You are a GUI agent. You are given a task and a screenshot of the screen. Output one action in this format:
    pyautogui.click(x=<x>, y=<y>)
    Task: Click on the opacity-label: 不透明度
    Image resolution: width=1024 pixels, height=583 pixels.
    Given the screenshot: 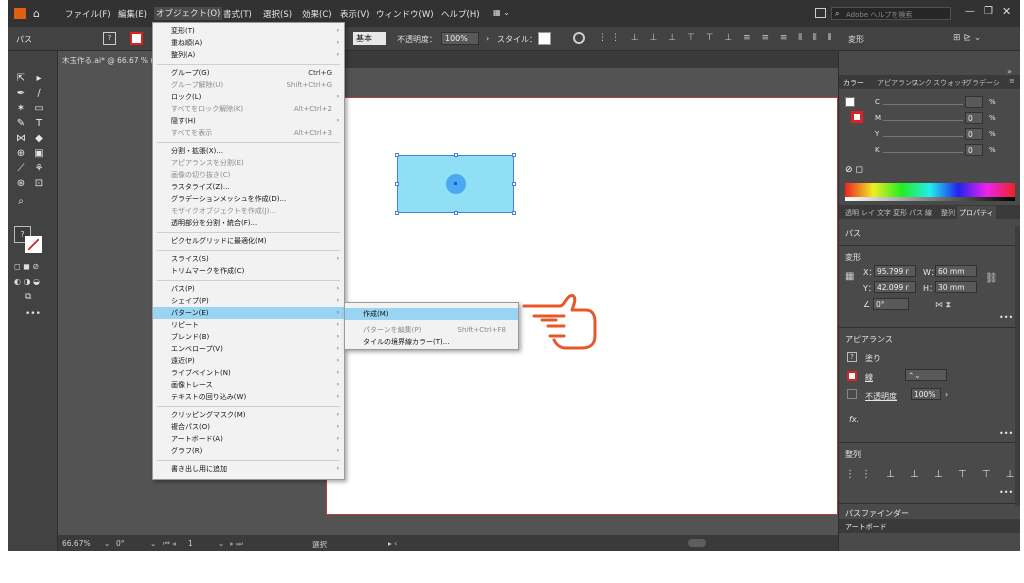 What is the action you would take?
    pyautogui.click(x=881, y=396)
    